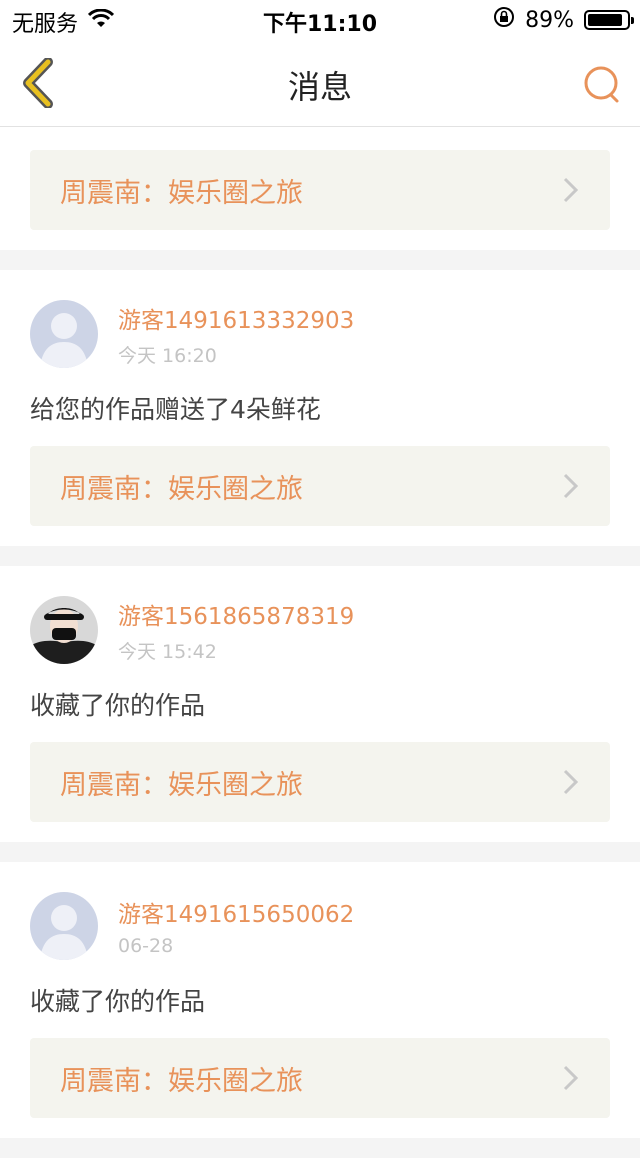  I want to click on status-bar: 无服务 下午11:10 89%, so click(320, 20).